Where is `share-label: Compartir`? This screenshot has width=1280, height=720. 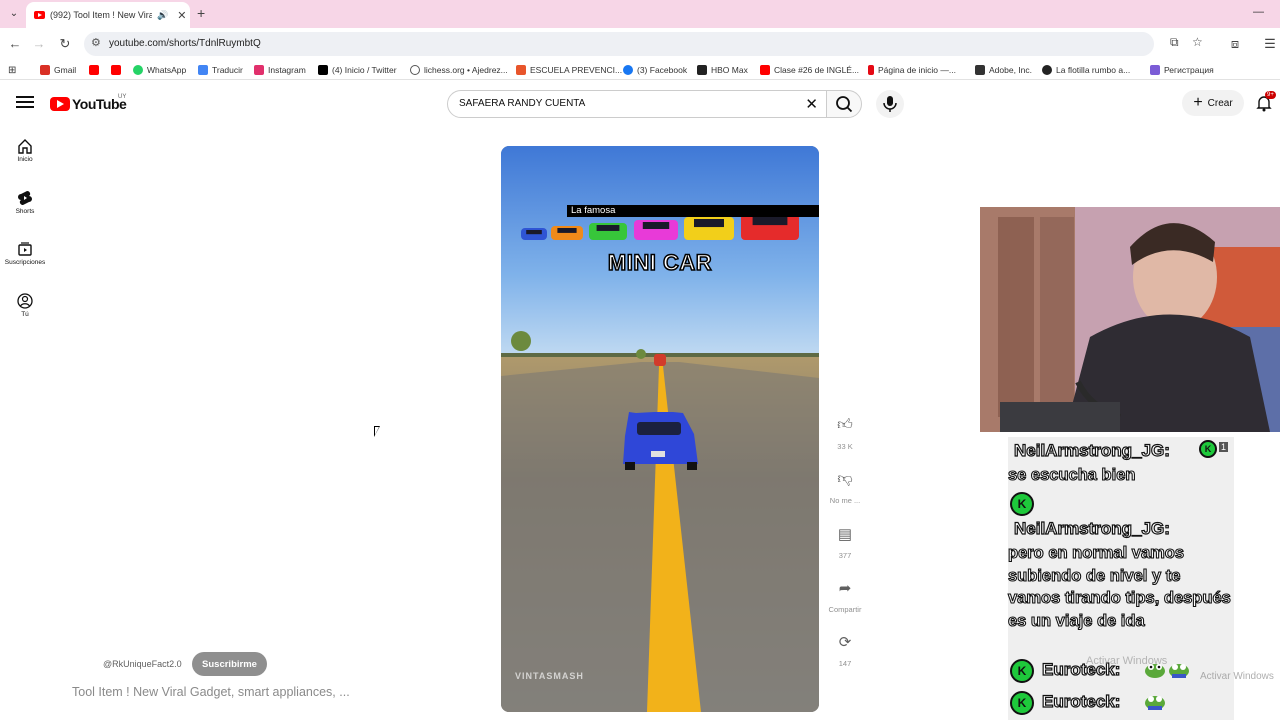
share-label: Compartir is located at coordinates (845, 609).